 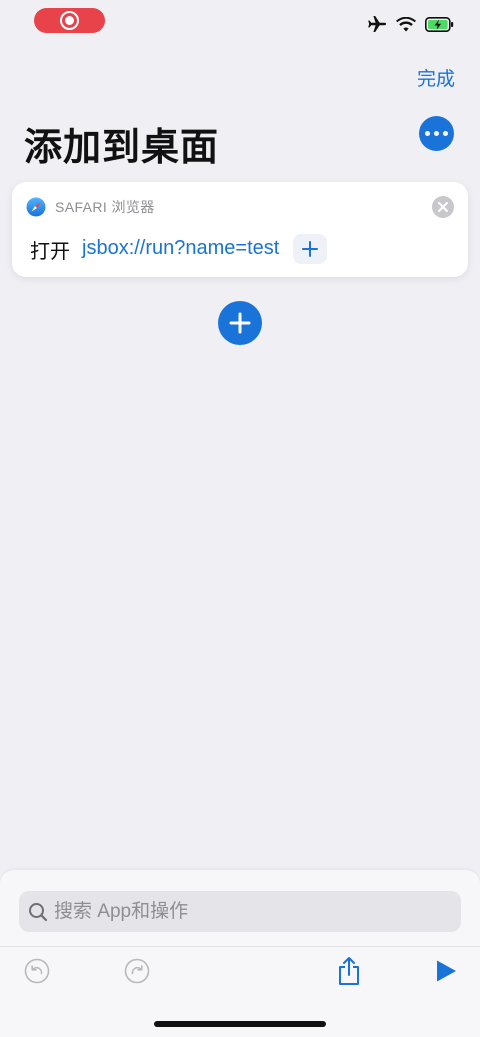 I want to click on more-options-button, so click(x=436, y=133).